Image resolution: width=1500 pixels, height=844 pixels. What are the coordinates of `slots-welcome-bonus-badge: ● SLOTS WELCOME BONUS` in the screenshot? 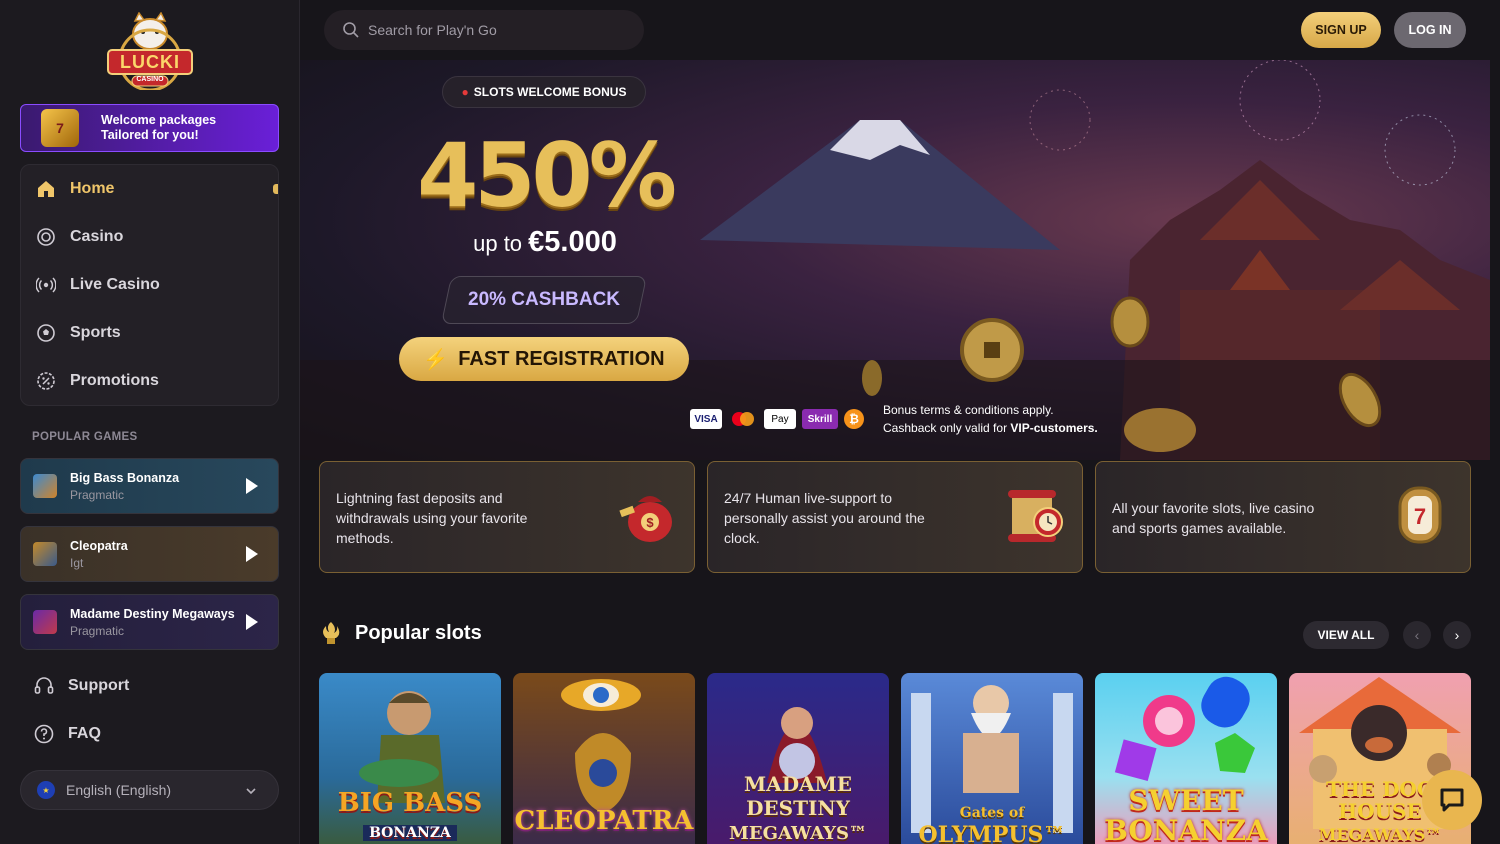 It's located at (544, 92).